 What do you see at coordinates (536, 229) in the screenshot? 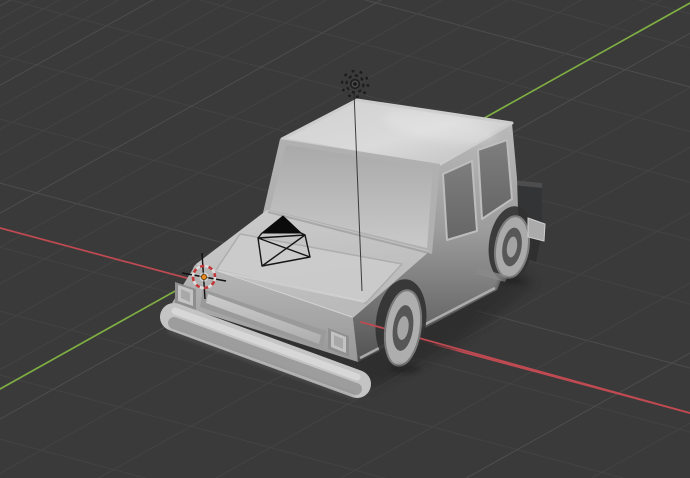
I see `car-rear-bumper-end` at bounding box center [536, 229].